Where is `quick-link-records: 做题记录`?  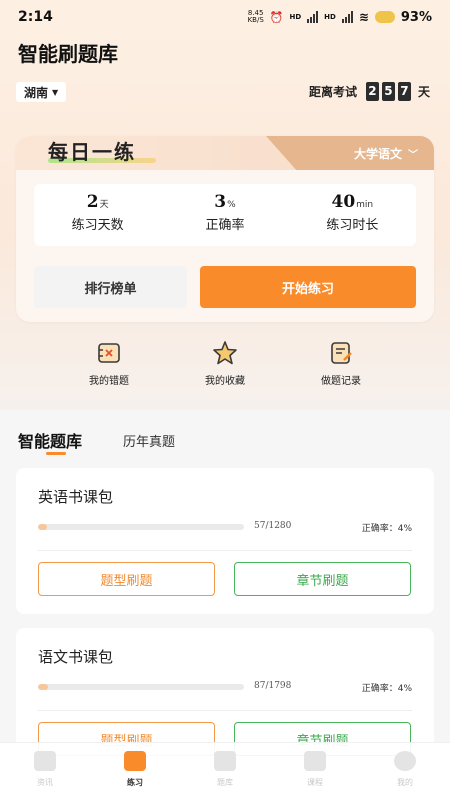
quick-link-records: 做题记录 is located at coordinates (341, 363).